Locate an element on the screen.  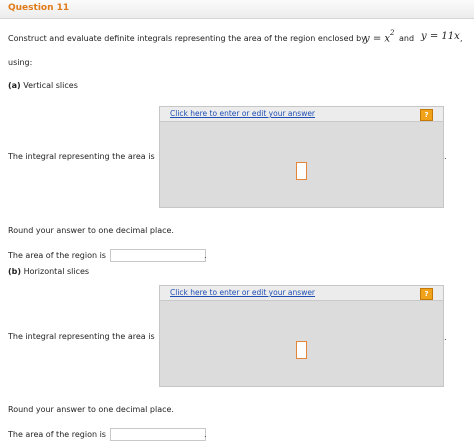
part-b-integral-label: The integral representing the area is is located at coordinates (81, 336).